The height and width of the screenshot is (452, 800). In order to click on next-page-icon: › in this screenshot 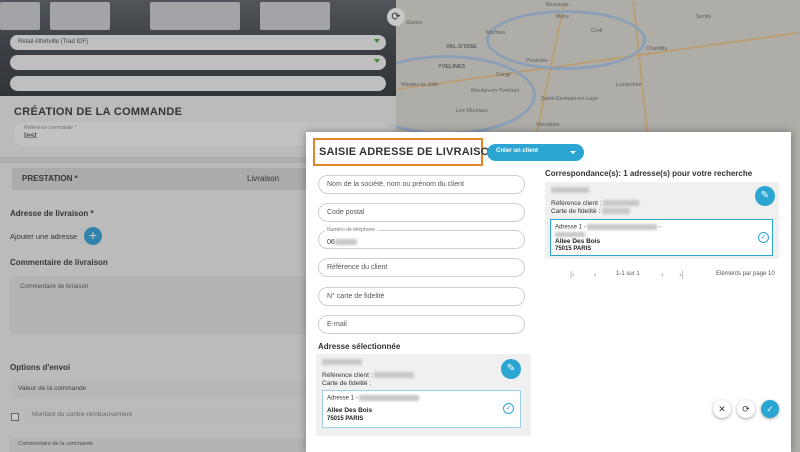, I will do `click(662, 274)`.